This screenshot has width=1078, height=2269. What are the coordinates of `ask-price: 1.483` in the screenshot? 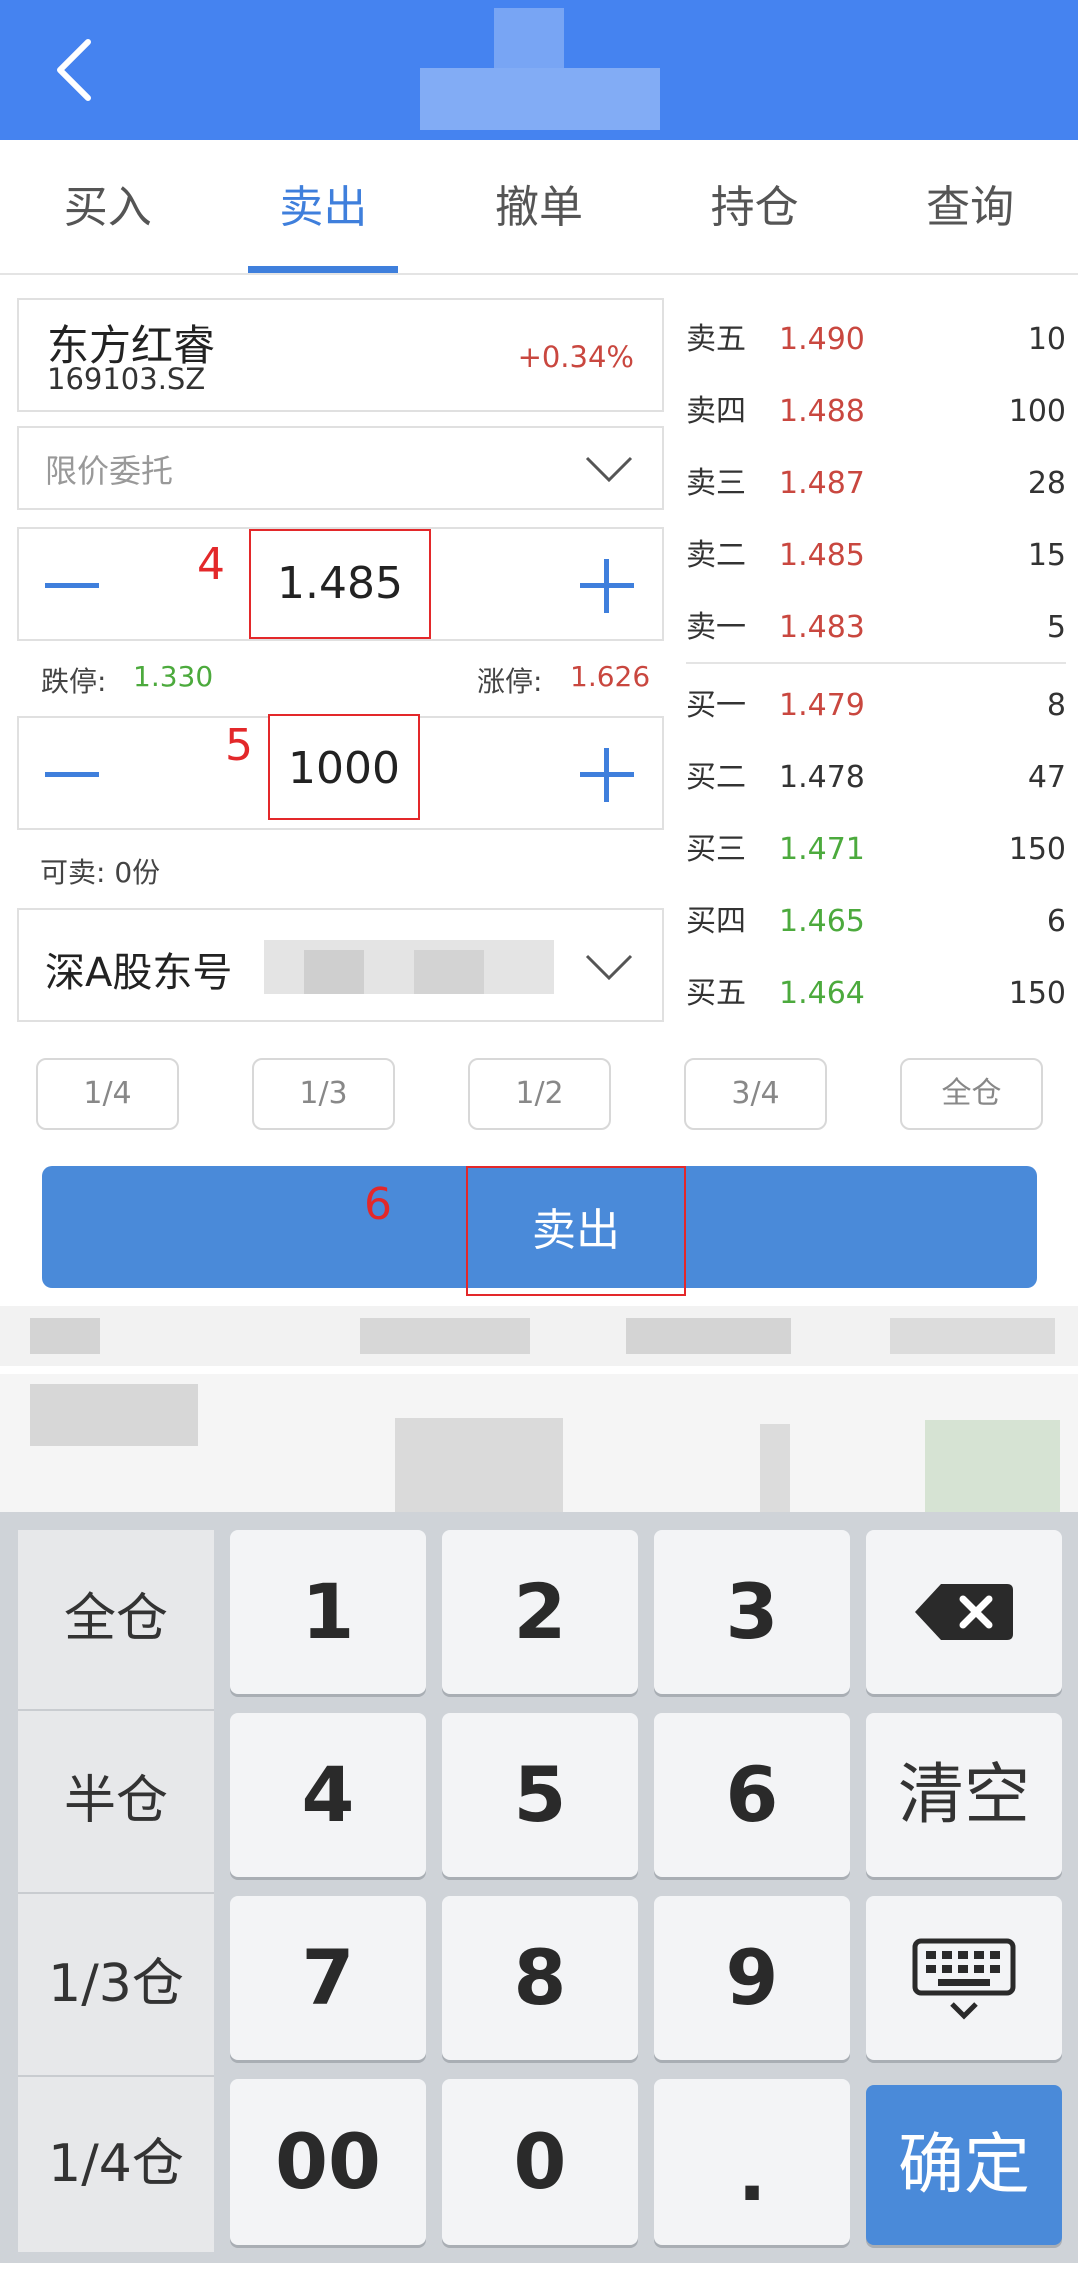 It's located at (822, 627).